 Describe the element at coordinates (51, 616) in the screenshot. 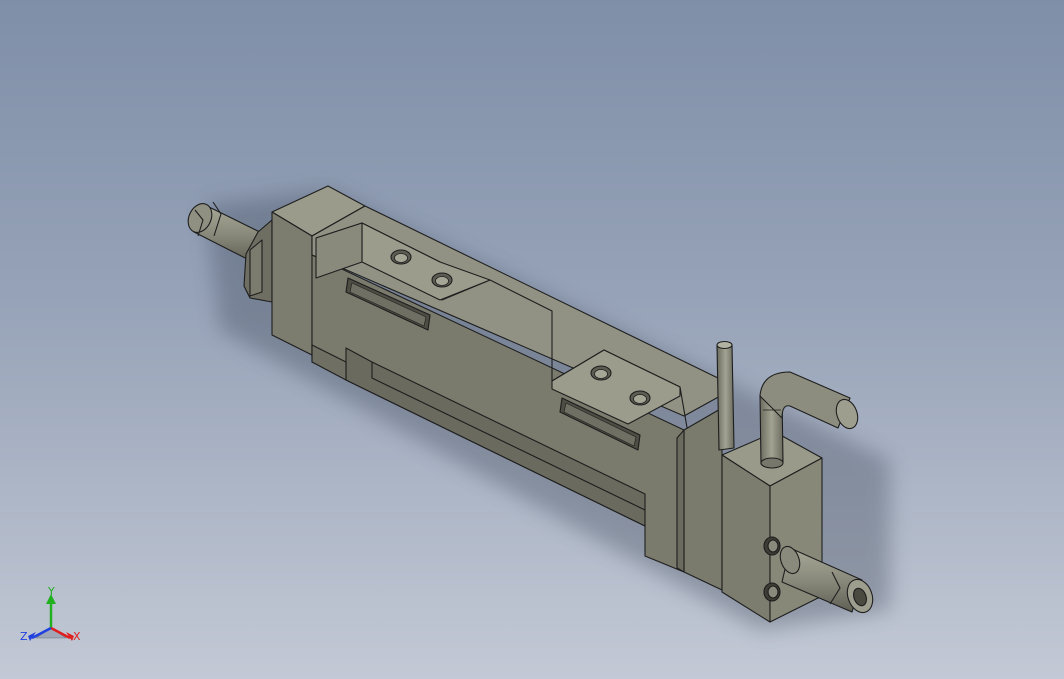

I see `orientation-triad: Y X Z` at that location.